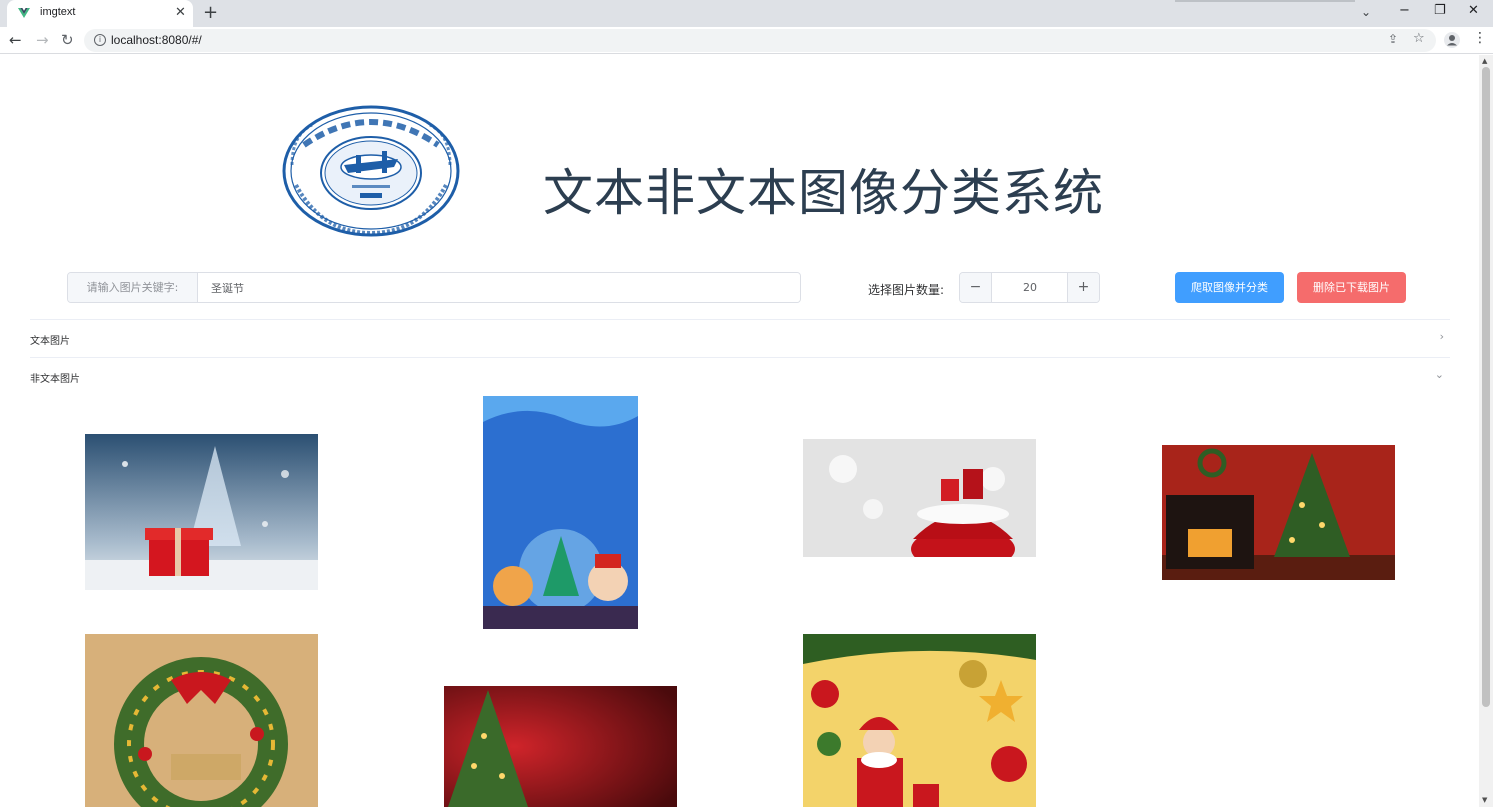 The height and width of the screenshot is (807, 1493). What do you see at coordinates (55, 379) in the screenshot?
I see `collapse-title: 非文本图片` at bounding box center [55, 379].